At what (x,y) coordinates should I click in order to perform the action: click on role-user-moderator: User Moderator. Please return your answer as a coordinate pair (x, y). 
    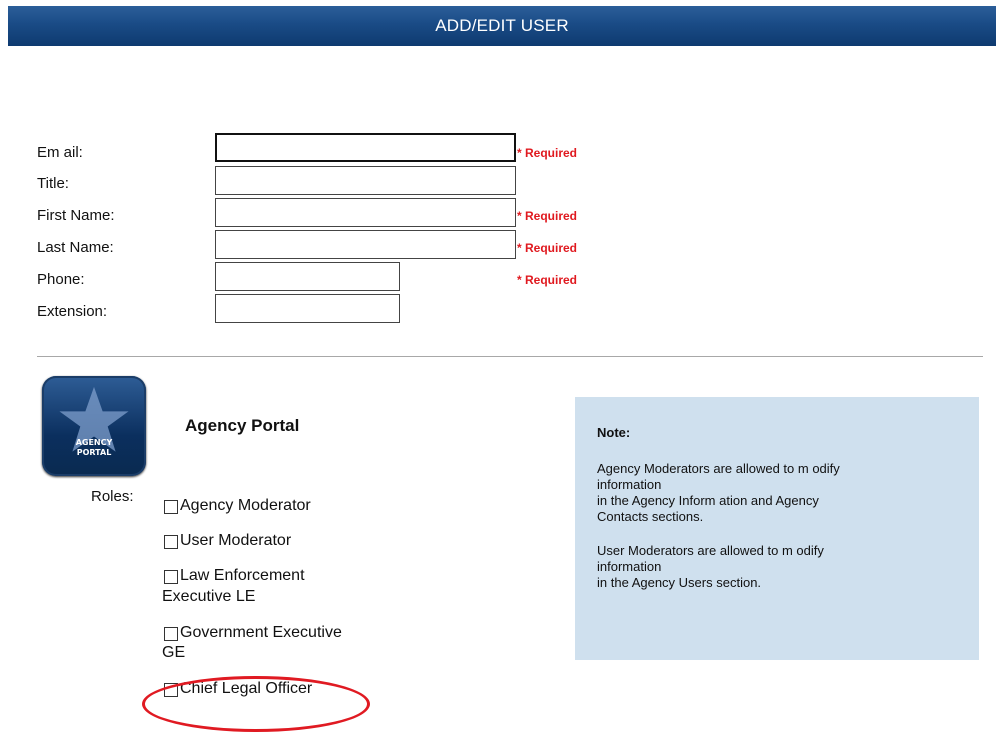
    Looking at the image, I should click on (227, 541).